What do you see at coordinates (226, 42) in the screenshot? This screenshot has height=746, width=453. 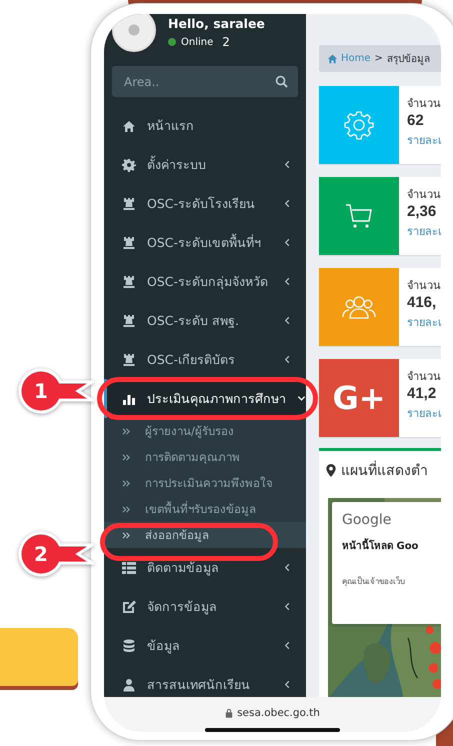 I see `online-count: 2` at bounding box center [226, 42].